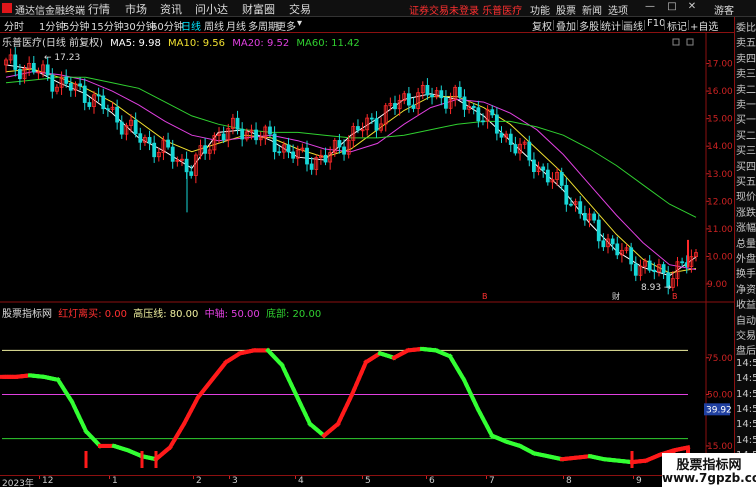 The width and height of the screenshot is (756, 487). I want to click on ma-label: MA60: 11.42, so click(328, 43).